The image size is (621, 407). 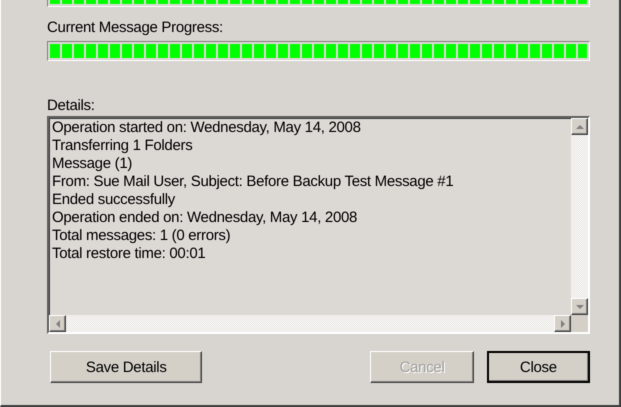 I want to click on dialog-button: Close, so click(x=538, y=367).